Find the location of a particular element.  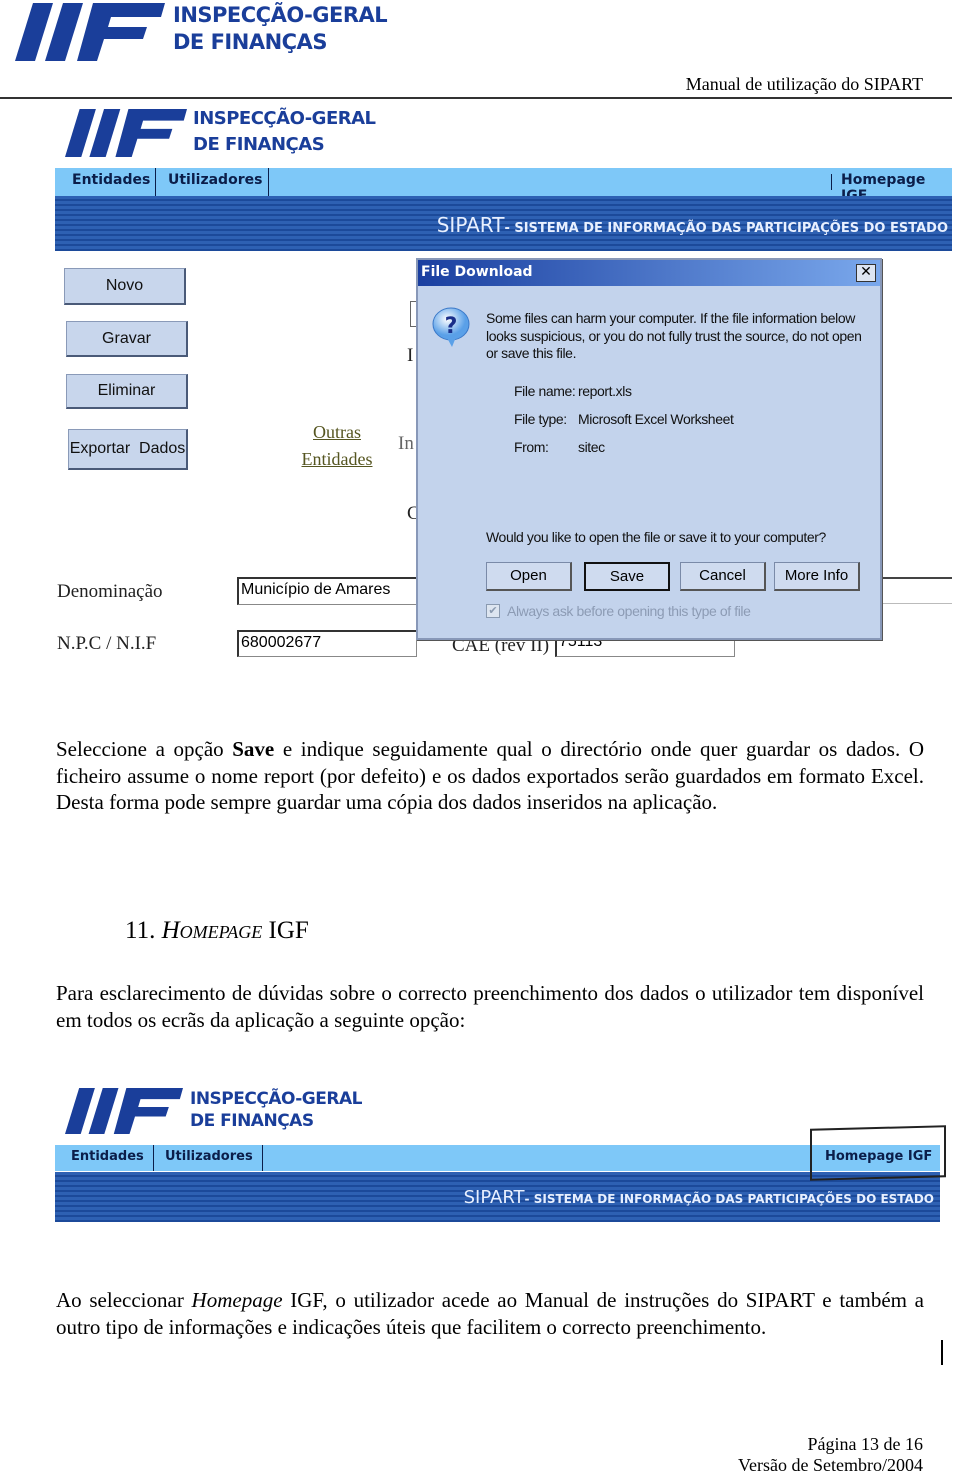

version: Versão de Setembro/2004 is located at coordinates (830, 1465).